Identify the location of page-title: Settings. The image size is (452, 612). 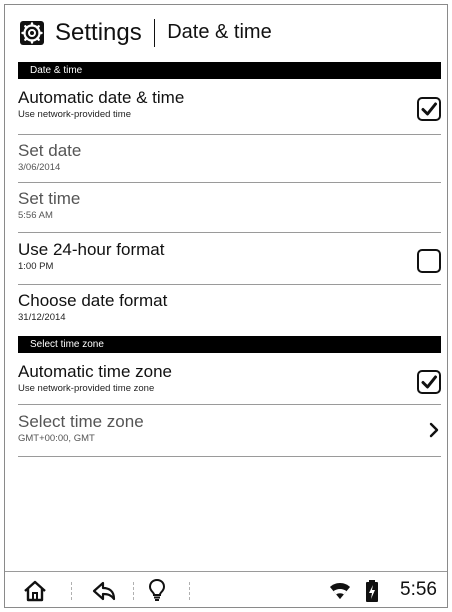
(98, 32).